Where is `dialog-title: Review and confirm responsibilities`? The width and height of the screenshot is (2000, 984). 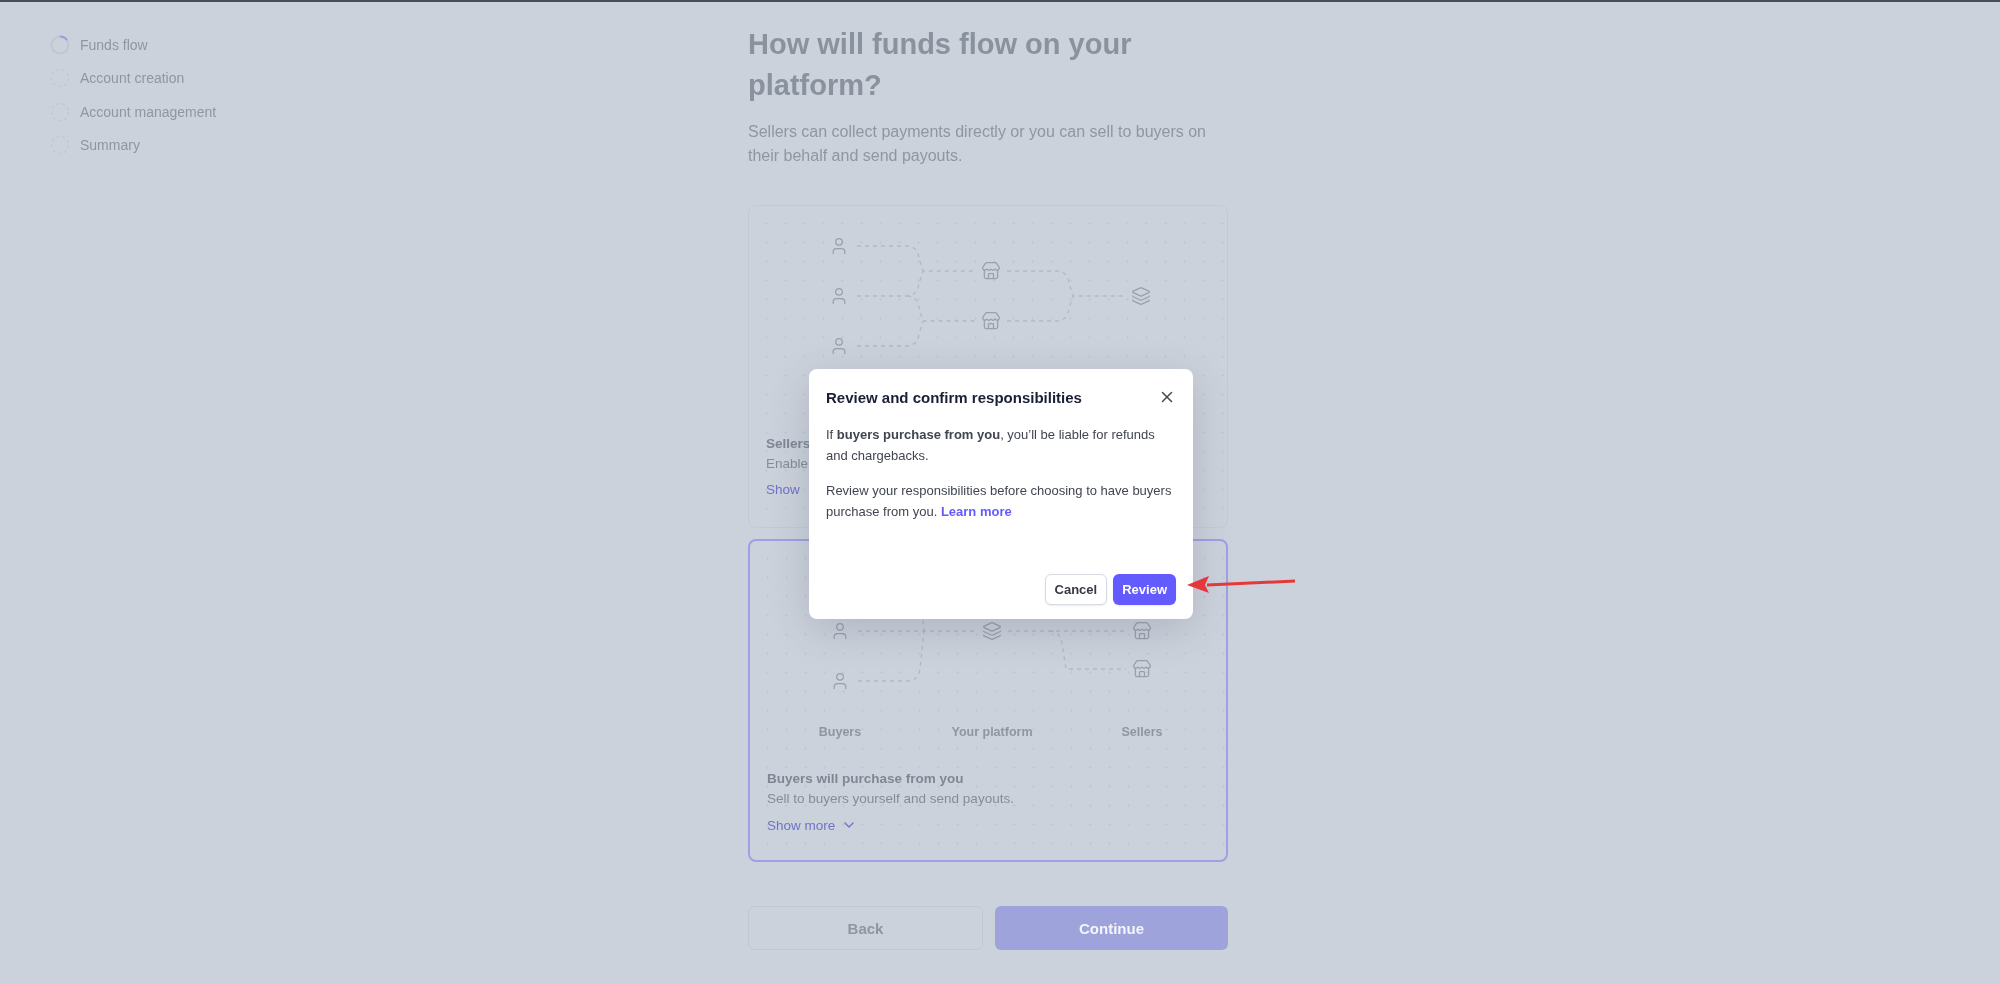 dialog-title: Review and confirm responsibilities is located at coordinates (954, 397).